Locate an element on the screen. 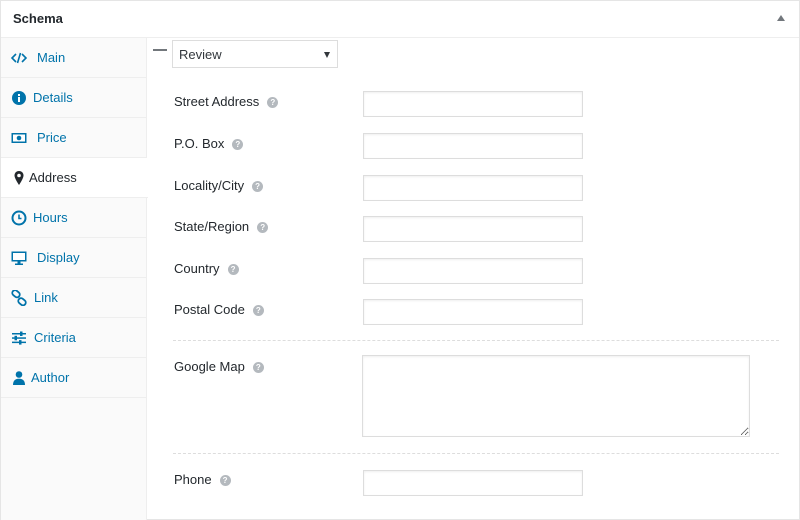  tab-criteria-label: Criteria is located at coordinates (55, 337).